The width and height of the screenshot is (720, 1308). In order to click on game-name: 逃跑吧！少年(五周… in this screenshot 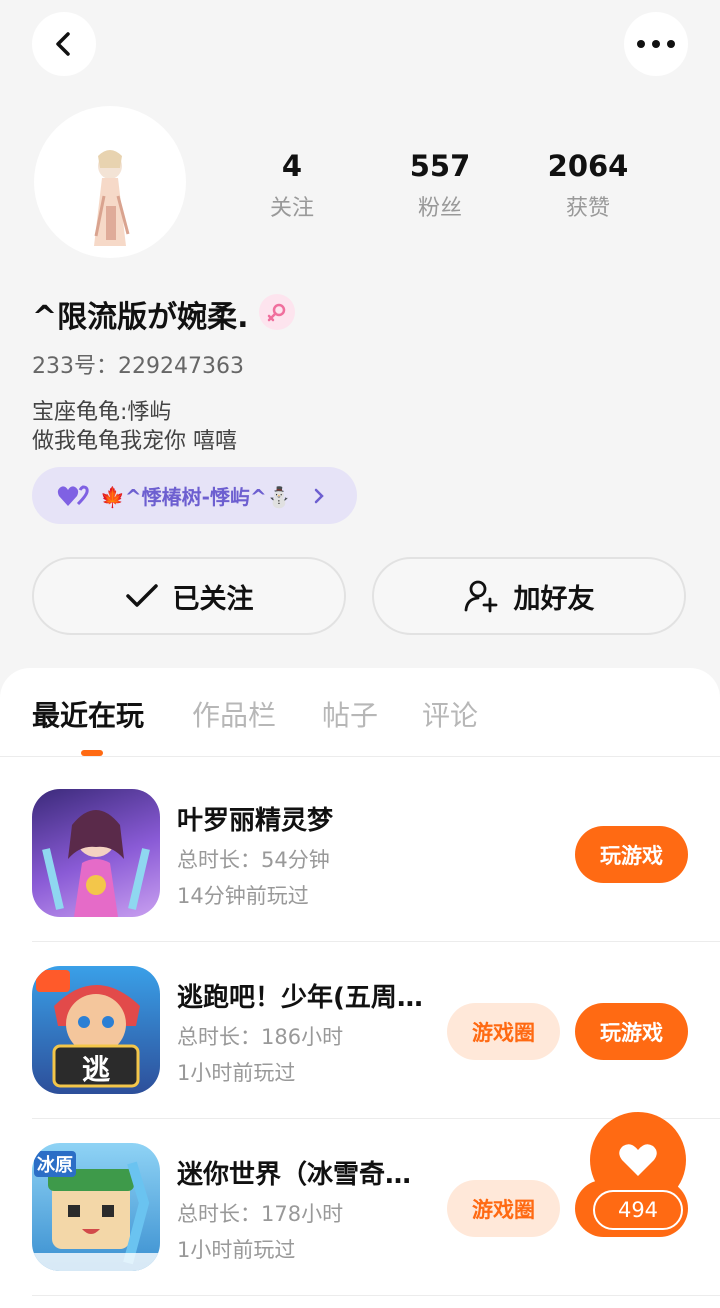, I will do `click(300, 998)`.